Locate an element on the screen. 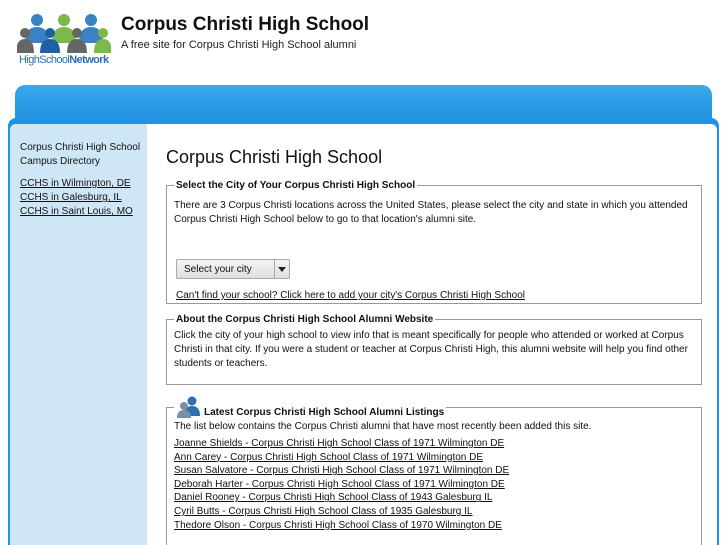  logo-wordmark: HighSchoolNetwork is located at coordinates (64, 60).